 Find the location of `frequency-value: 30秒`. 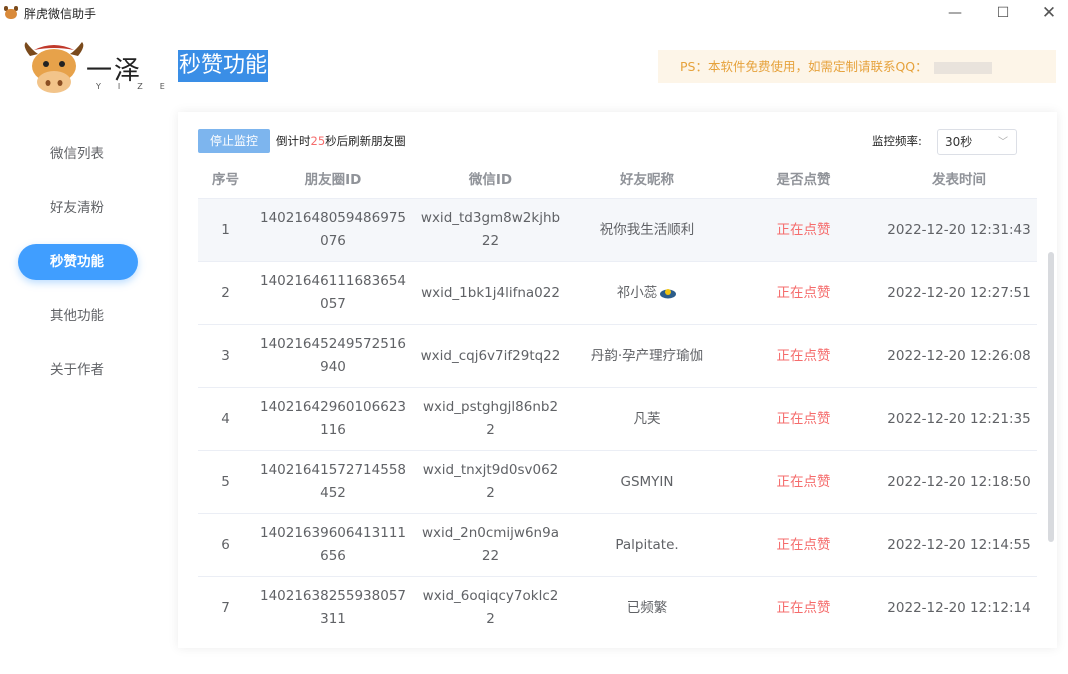

frequency-value: 30秒 is located at coordinates (959, 142).